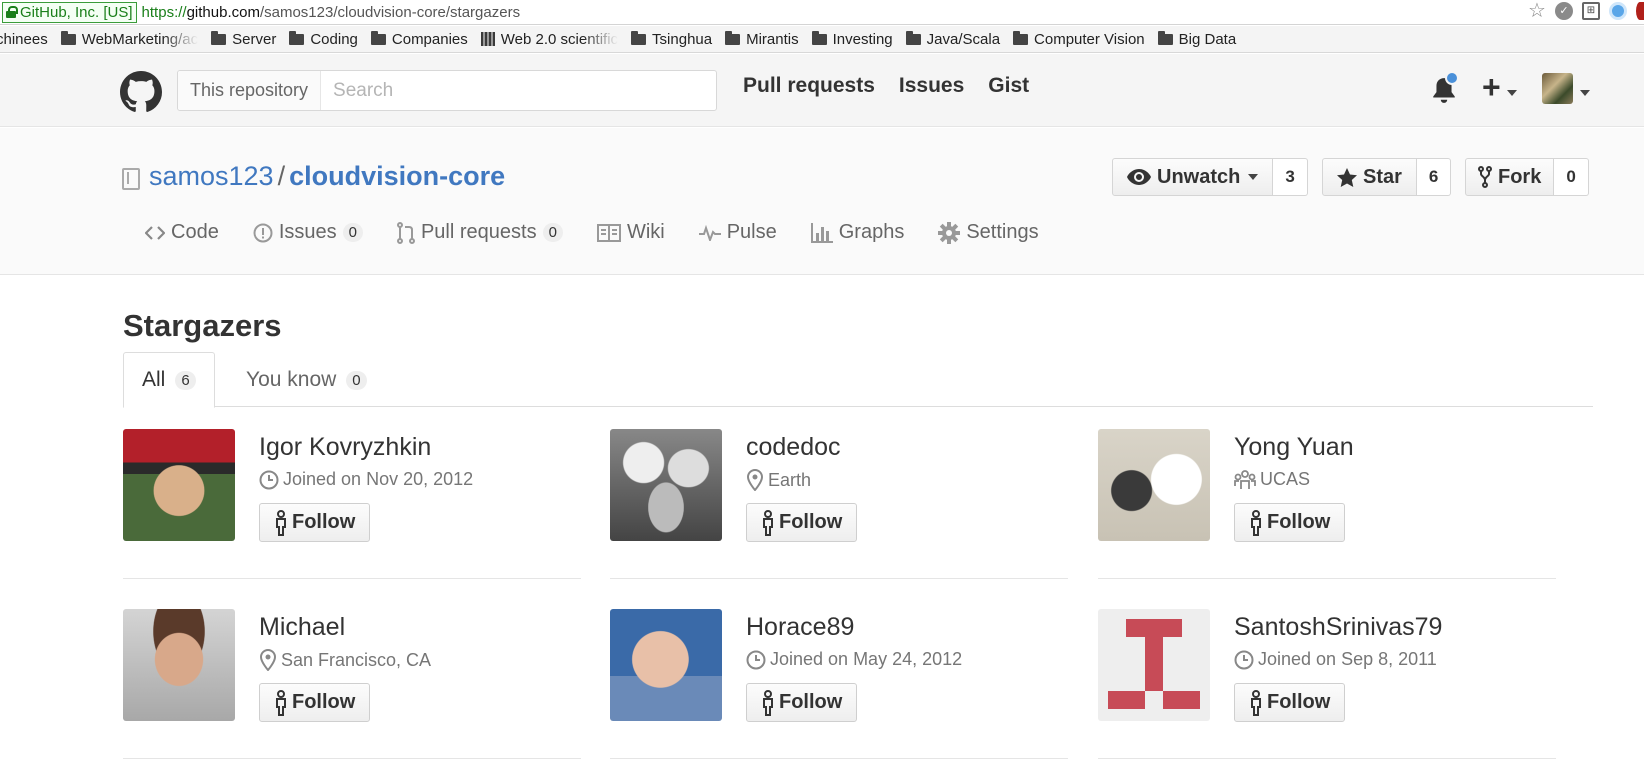 The width and height of the screenshot is (1644, 767). Describe the element at coordinates (1591, 11) in the screenshot. I see `extension-box-icon: ⊞` at that location.